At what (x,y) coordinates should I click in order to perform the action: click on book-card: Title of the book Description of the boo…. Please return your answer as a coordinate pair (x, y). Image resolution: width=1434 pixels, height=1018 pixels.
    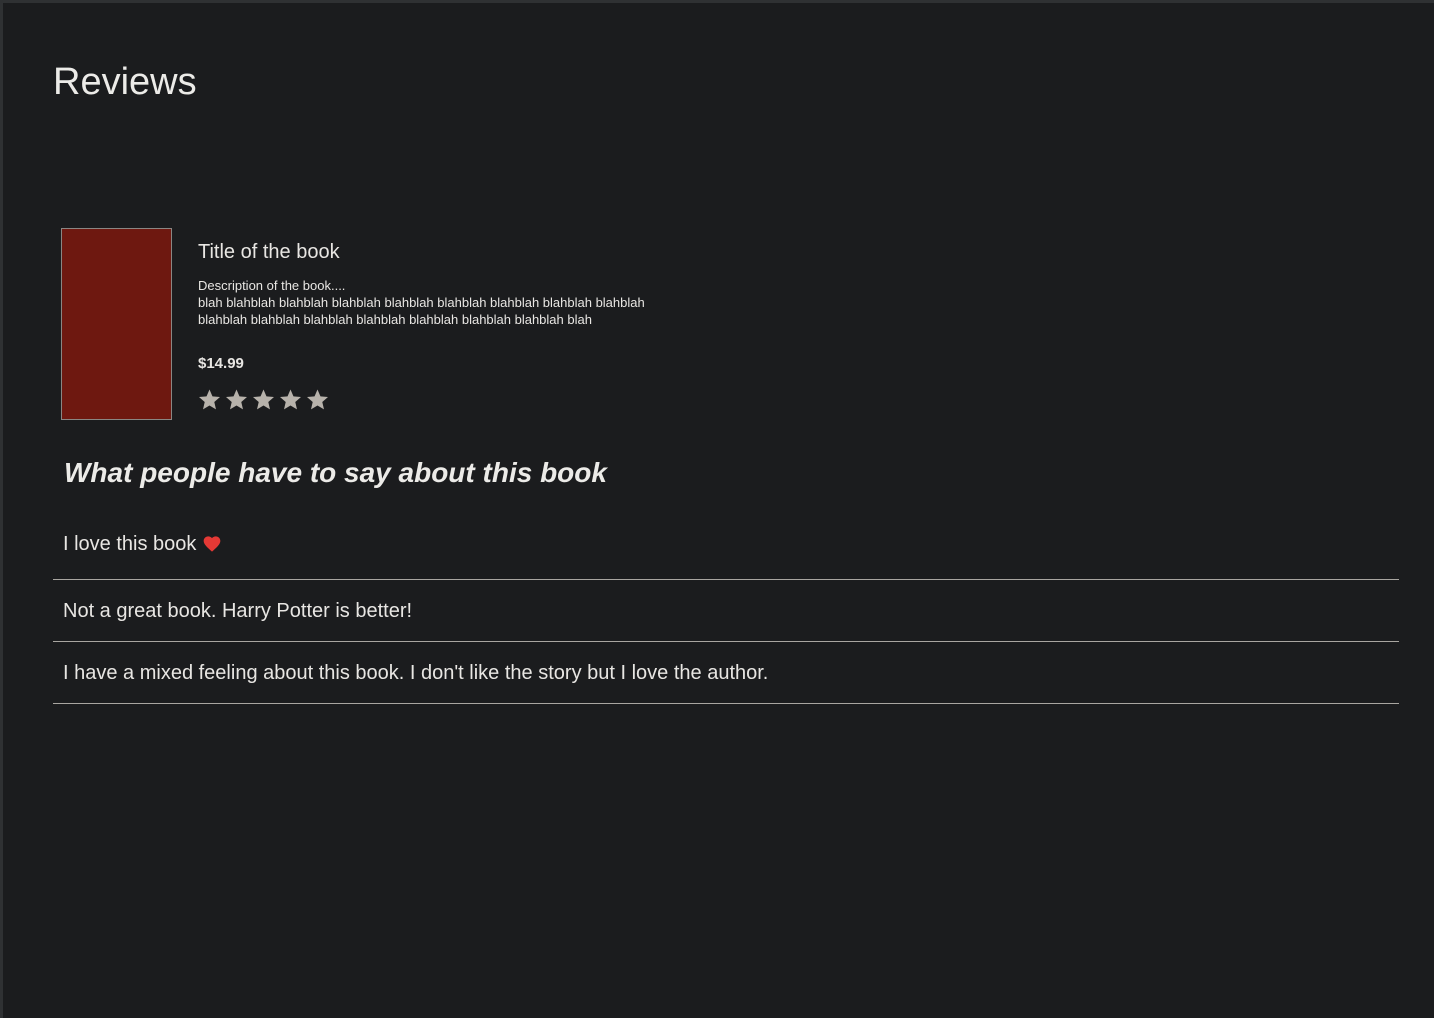
    Looking at the image, I should click on (411, 325).